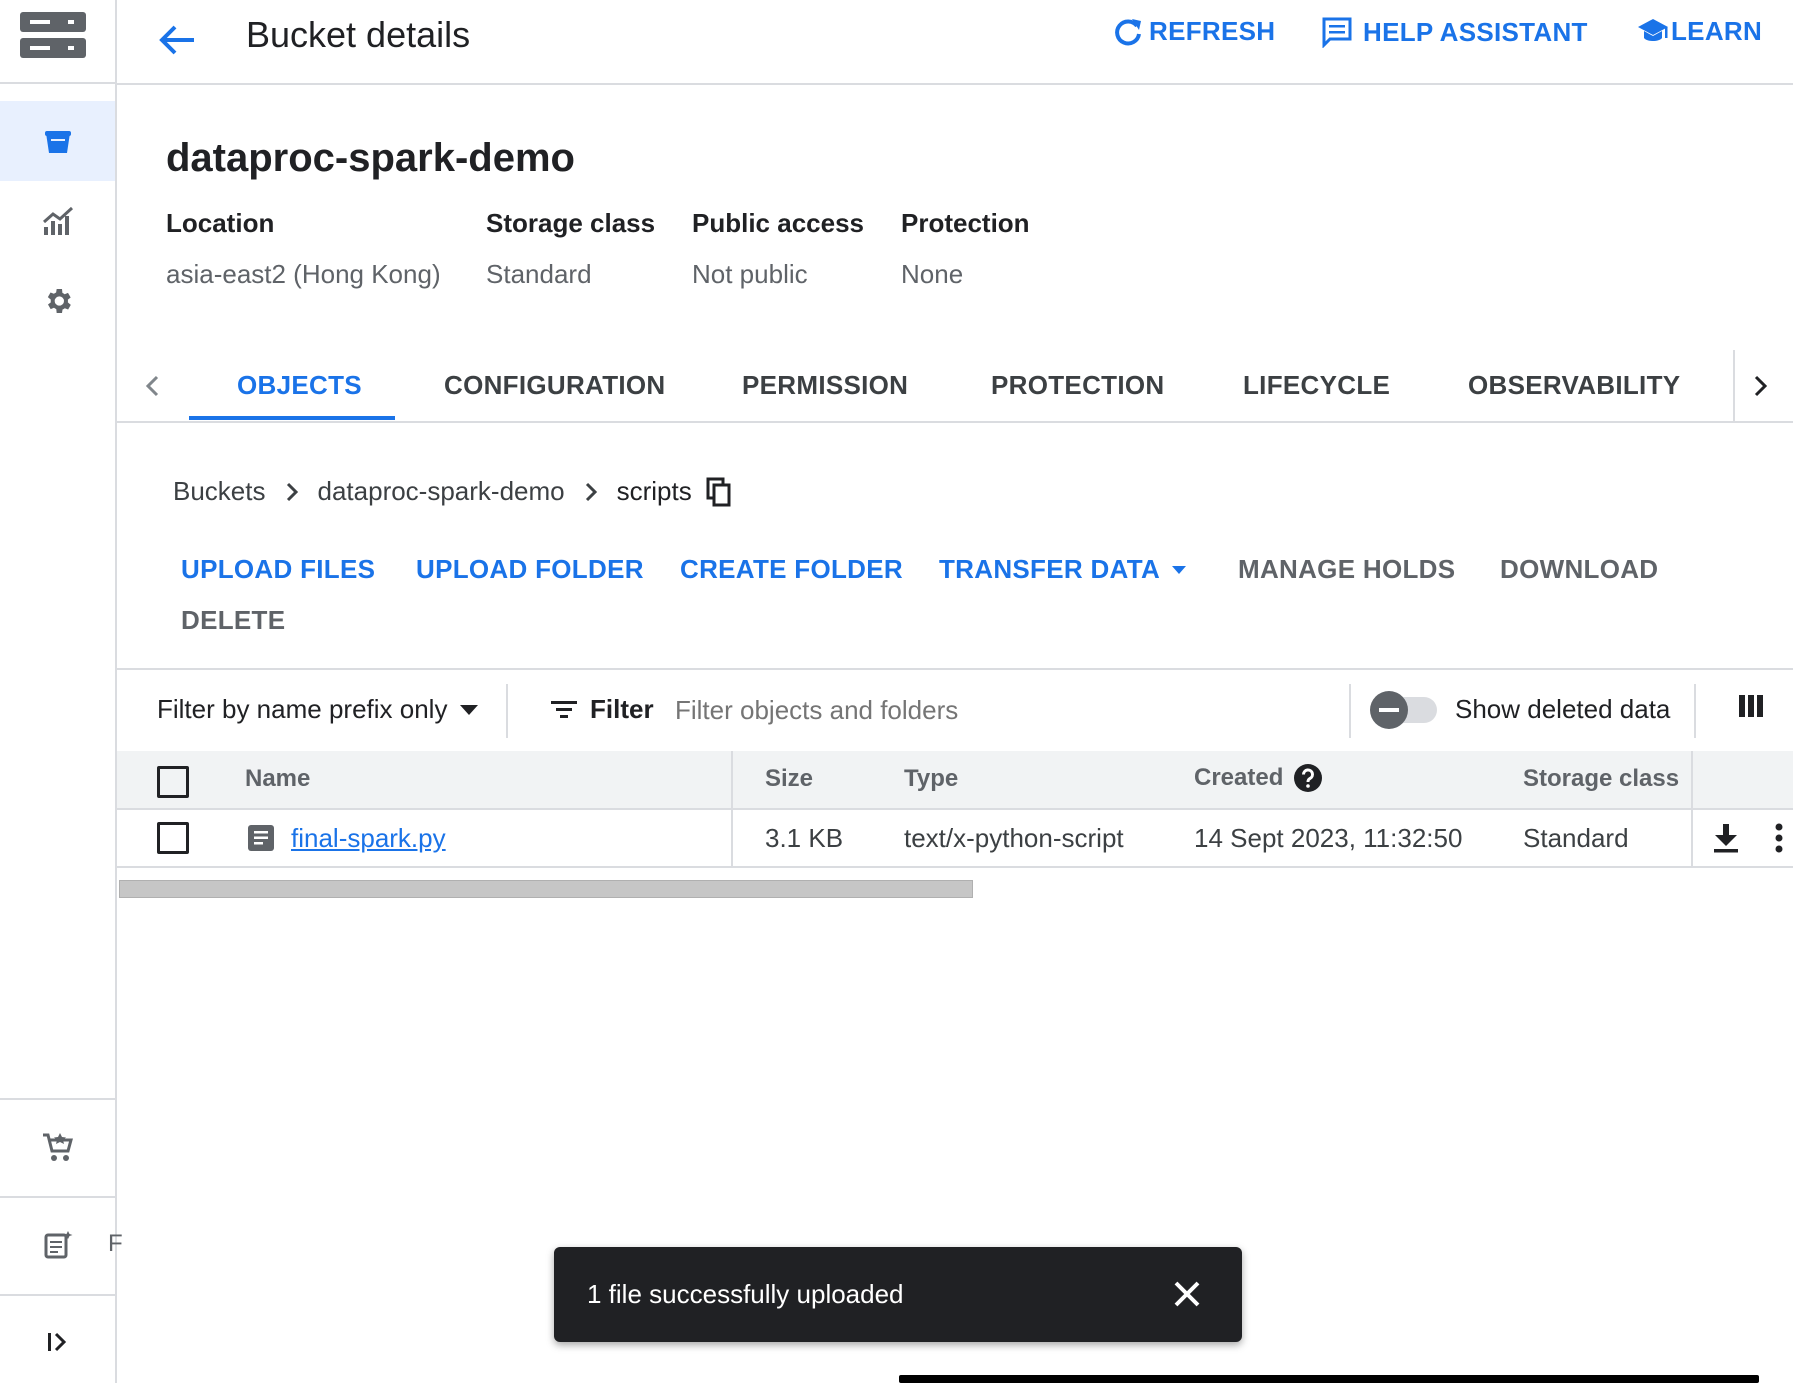 The height and width of the screenshot is (1383, 1793). I want to click on chevron-left-icon, so click(153, 386).